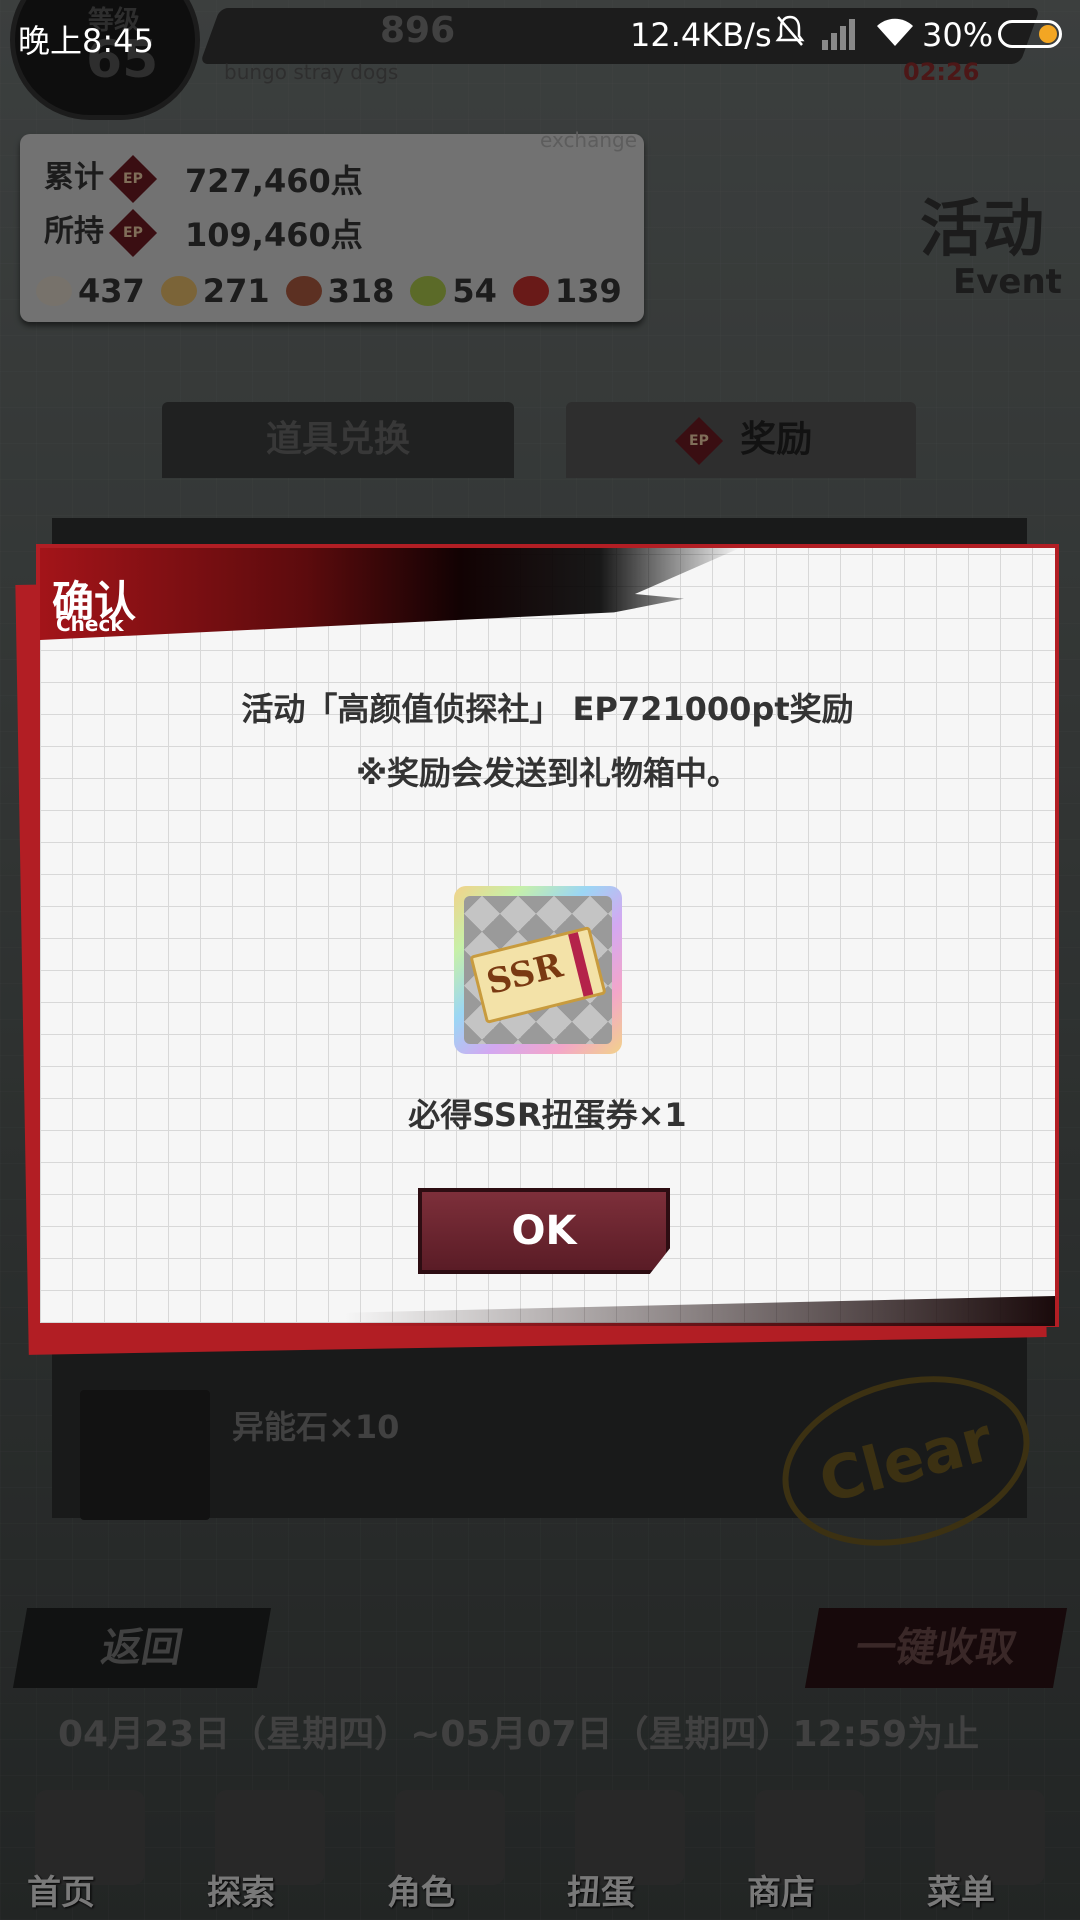 This screenshot has width=1080, height=1920. I want to click on ticket-text: SSR, so click(524, 974).